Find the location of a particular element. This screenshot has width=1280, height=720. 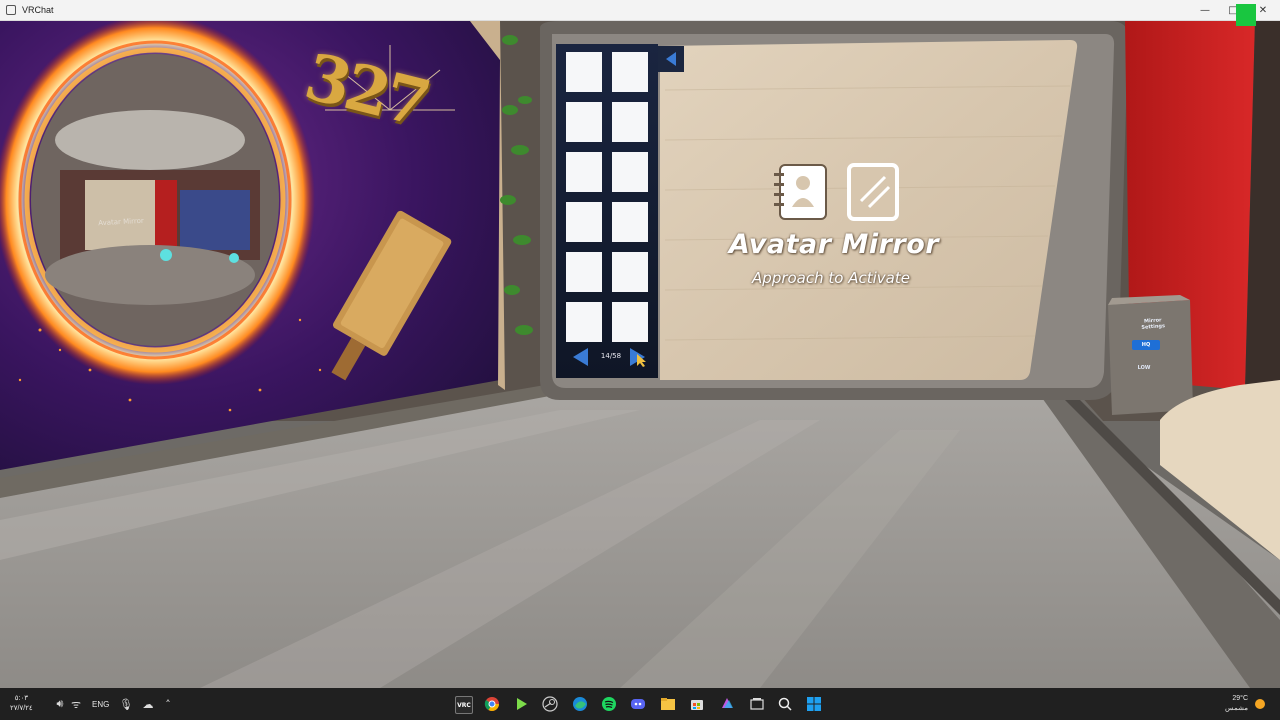

vrchat-app-icon is located at coordinates (11, 10).